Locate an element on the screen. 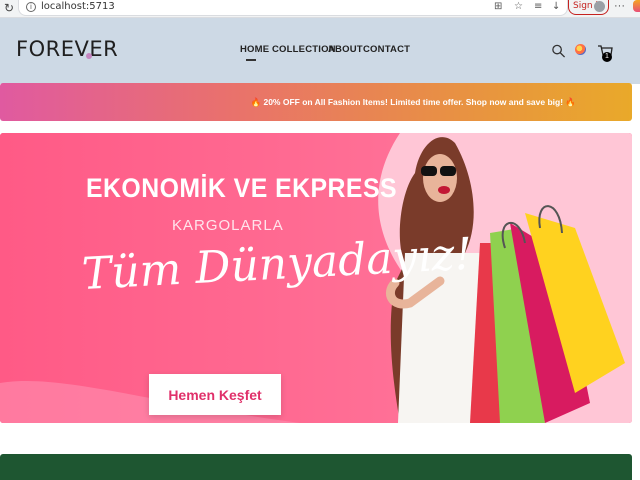 The image size is (640, 480). next-section-band is located at coordinates (316, 467).